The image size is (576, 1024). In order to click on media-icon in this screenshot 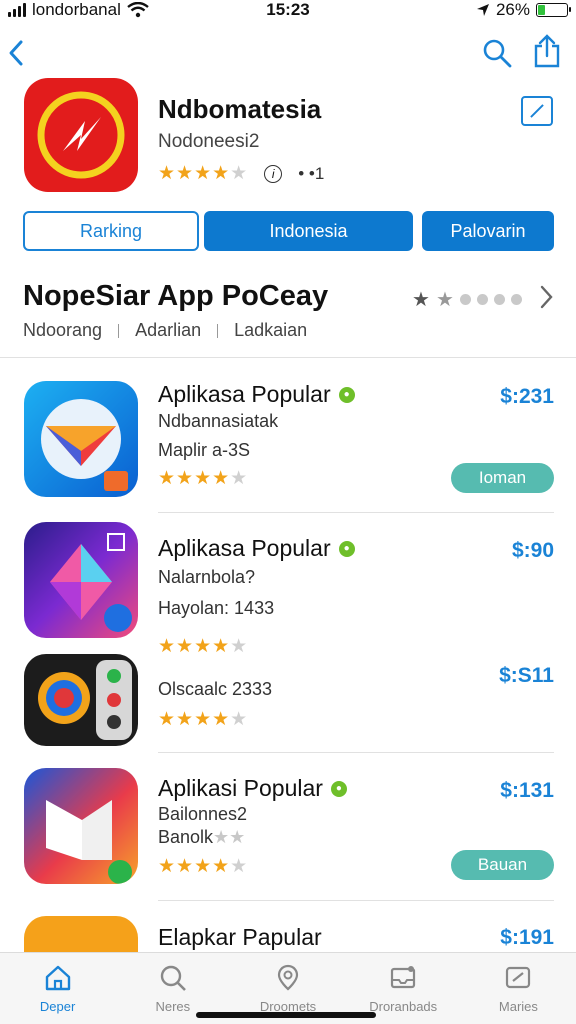, I will do `click(518, 977)`.